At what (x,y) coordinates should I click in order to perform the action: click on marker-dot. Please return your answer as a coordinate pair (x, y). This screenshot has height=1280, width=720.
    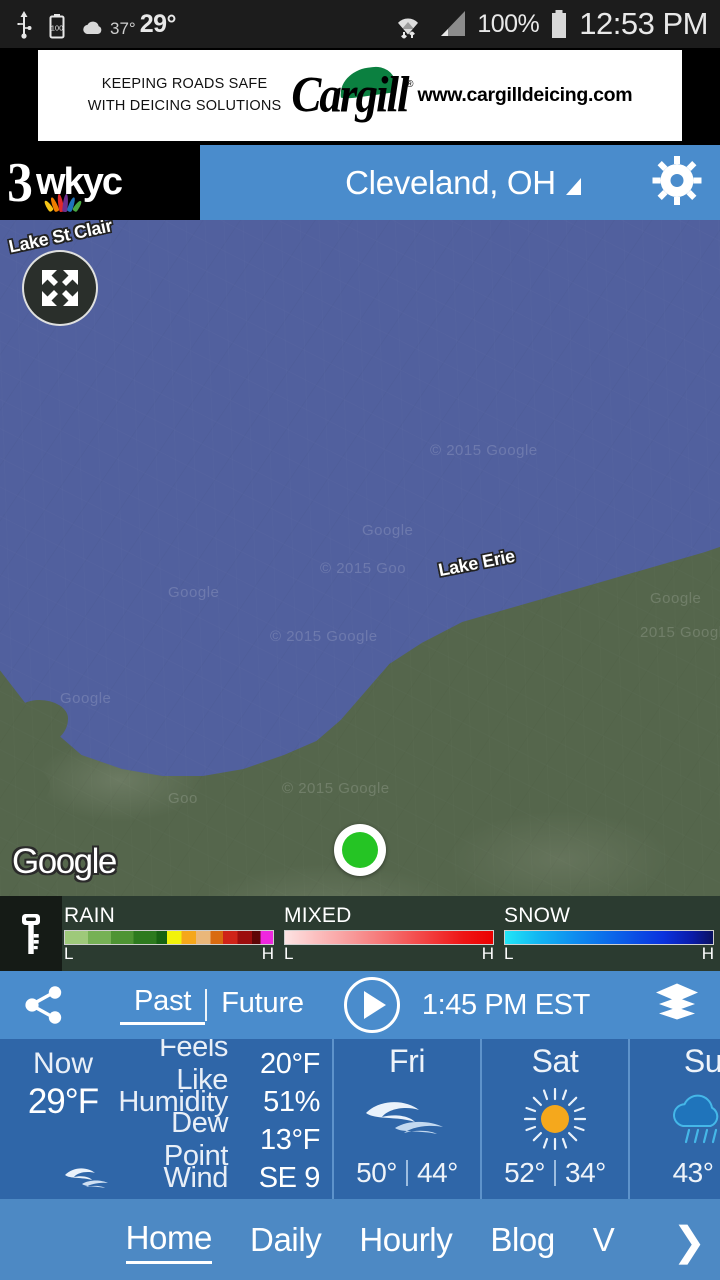
    Looking at the image, I should click on (360, 850).